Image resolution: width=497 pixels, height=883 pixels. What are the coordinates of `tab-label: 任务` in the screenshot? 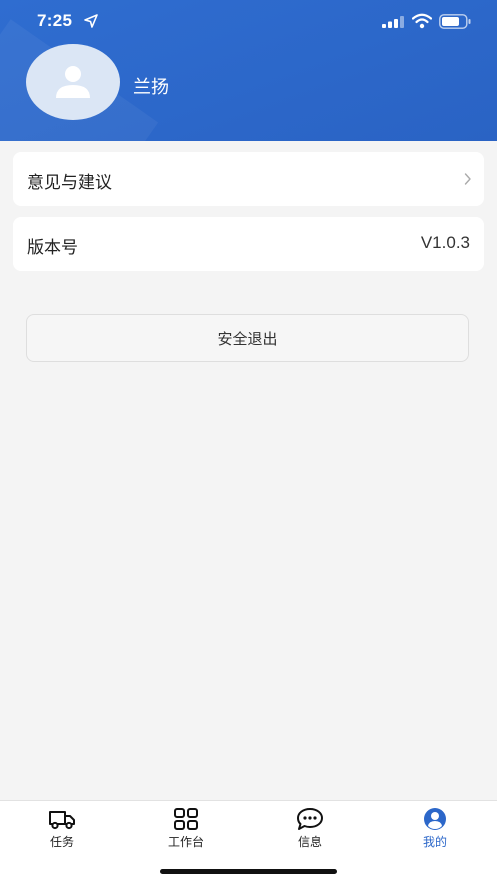 It's located at (61, 842).